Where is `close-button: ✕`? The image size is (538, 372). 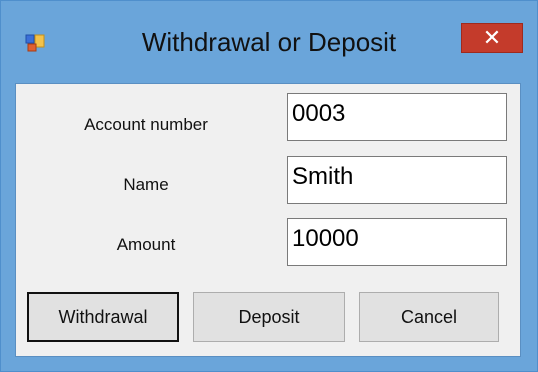
close-button: ✕ is located at coordinates (492, 38).